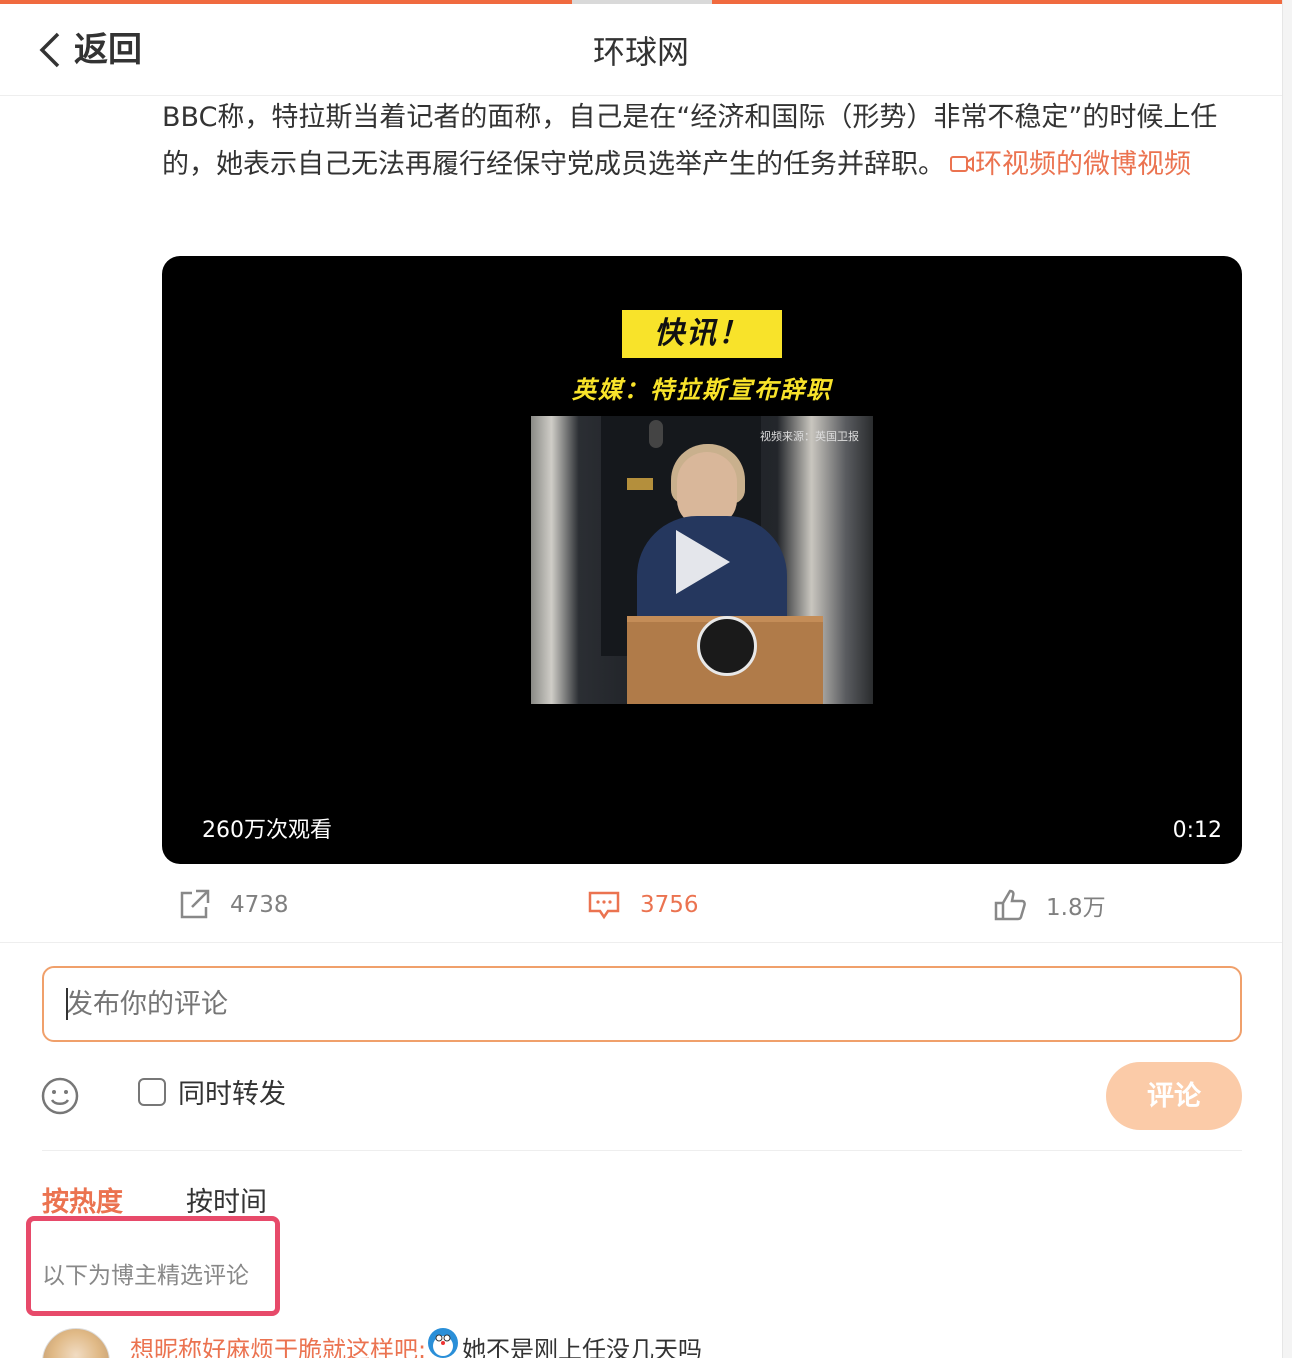 This screenshot has width=1292, height=1358. What do you see at coordinates (707, 489) in the screenshot?
I see `speaker-head` at bounding box center [707, 489].